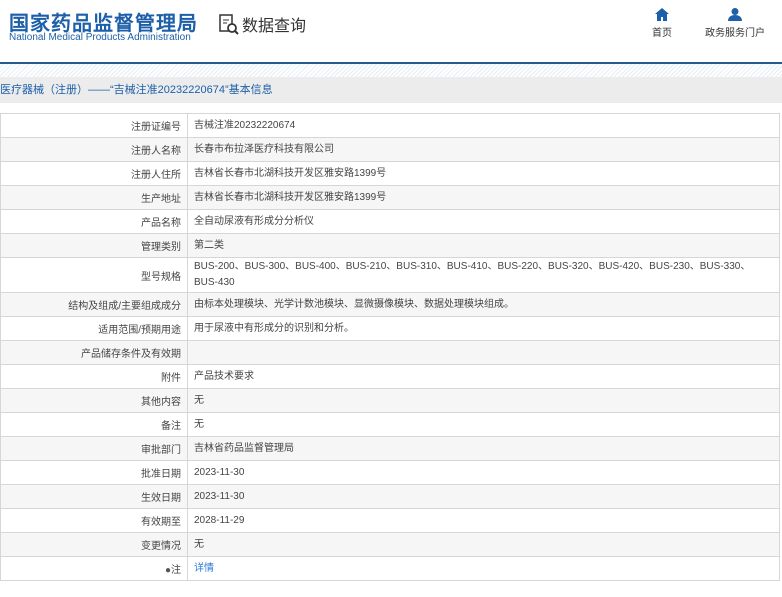  What do you see at coordinates (94, 520) in the screenshot?
I see `field-label: 有效期至` at bounding box center [94, 520].